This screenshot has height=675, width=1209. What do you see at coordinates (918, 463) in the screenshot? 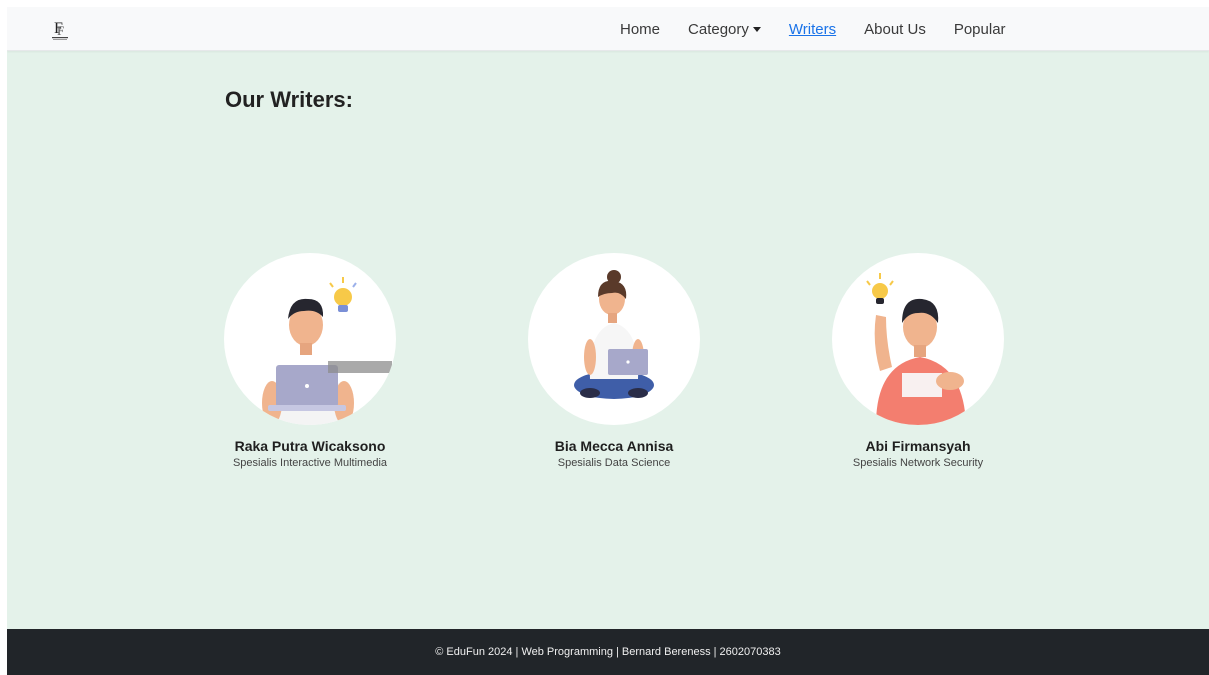
I see `writer-role: Spesialis Network Security` at bounding box center [918, 463].